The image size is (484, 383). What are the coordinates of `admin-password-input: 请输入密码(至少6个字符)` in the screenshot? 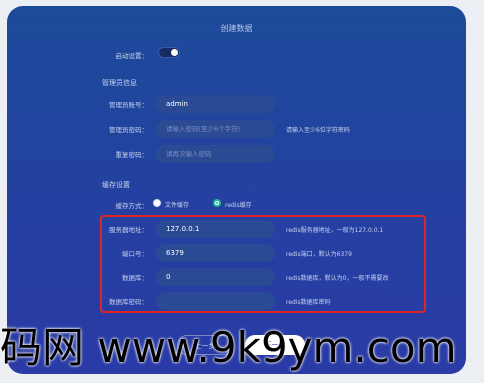 It's located at (215, 129).